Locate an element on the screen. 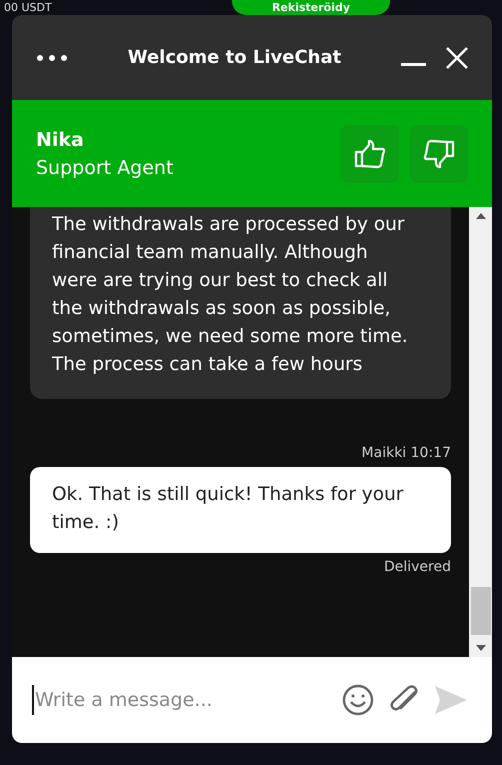 The image size is (502, 765). minimize-icon is located at coordinates (413, 64).